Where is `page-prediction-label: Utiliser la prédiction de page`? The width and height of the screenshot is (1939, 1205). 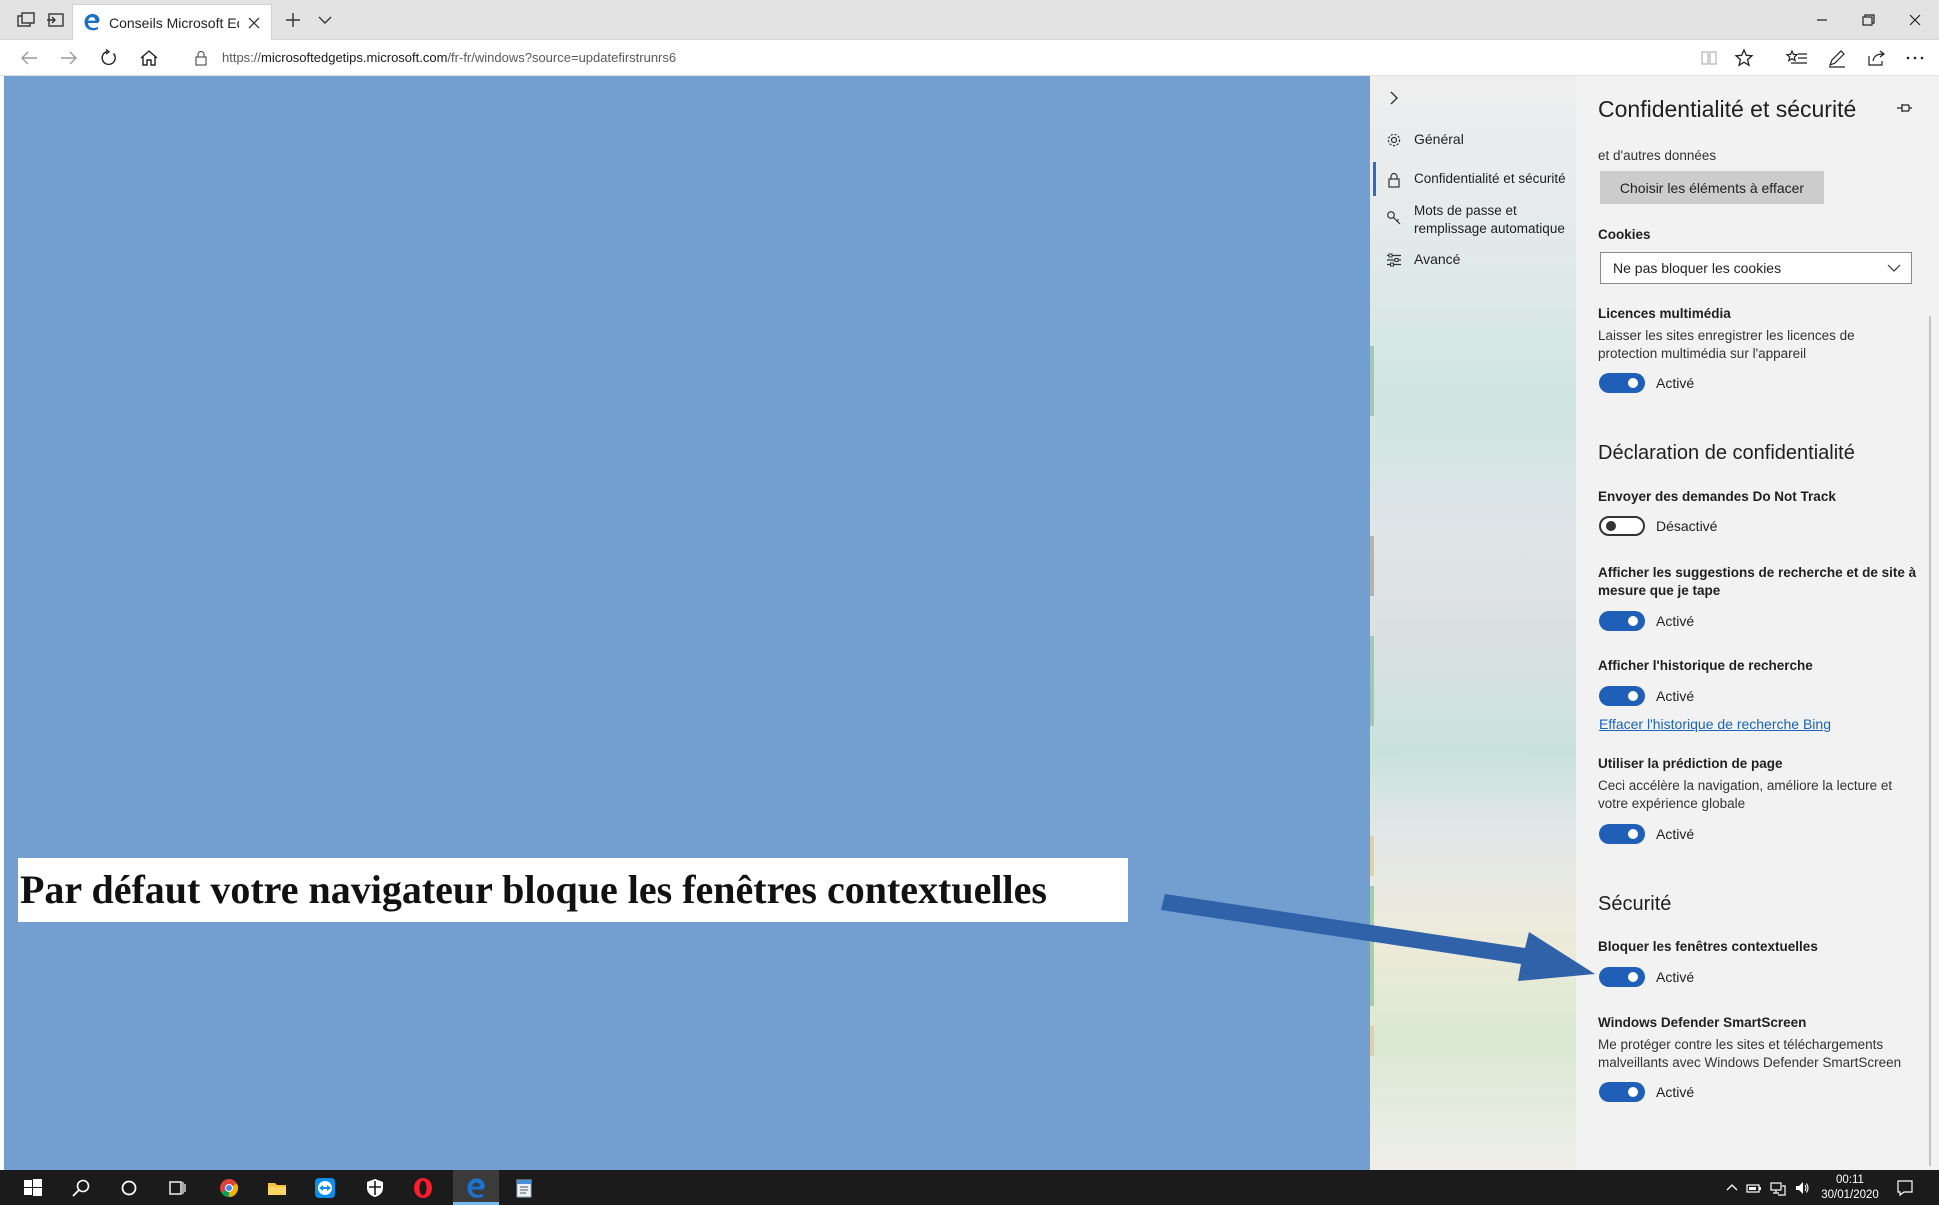 page-prediction-label: Utiliser la prédiction de page is located at coordinates (1690, 763).